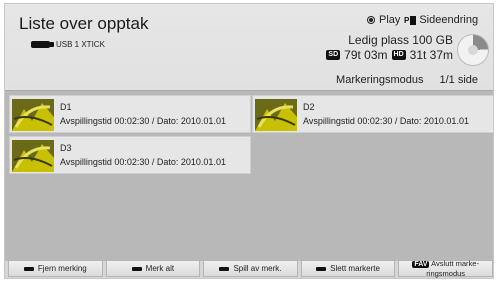  What do you see at coordinates (257, 268) in the screenshot?
I see `play-marked-label: Spill av merk.` at bounding box center [257, 268].